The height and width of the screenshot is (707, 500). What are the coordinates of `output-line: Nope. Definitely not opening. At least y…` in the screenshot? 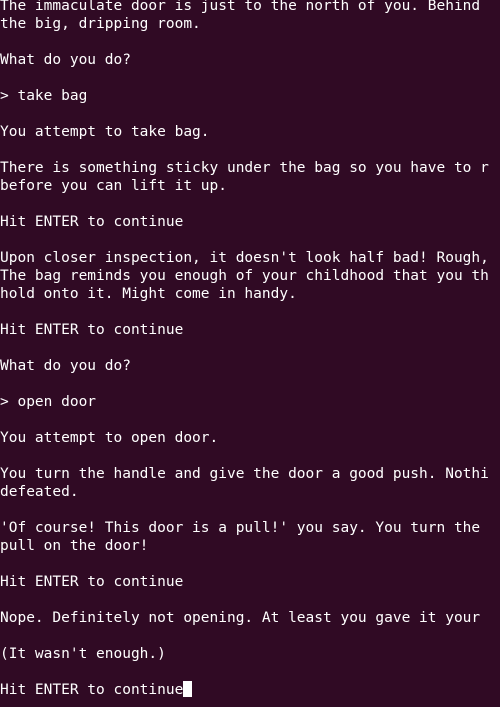 It's located at (240, 618).